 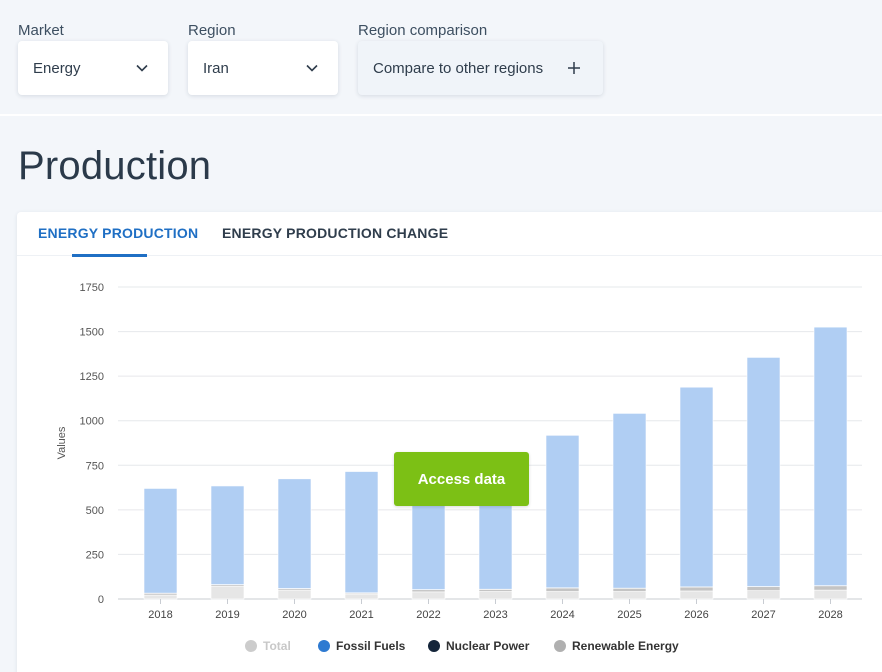 What do you see at coordinates (696, 615) in the screenshot?
I see `x-tick-label: 2026` at bounding box center [696, 615].